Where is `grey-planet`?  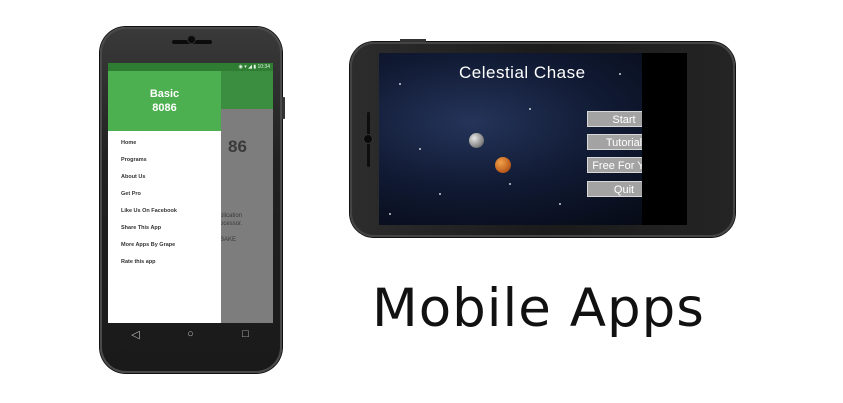 grey-planet is located at coordinates (476, 140).